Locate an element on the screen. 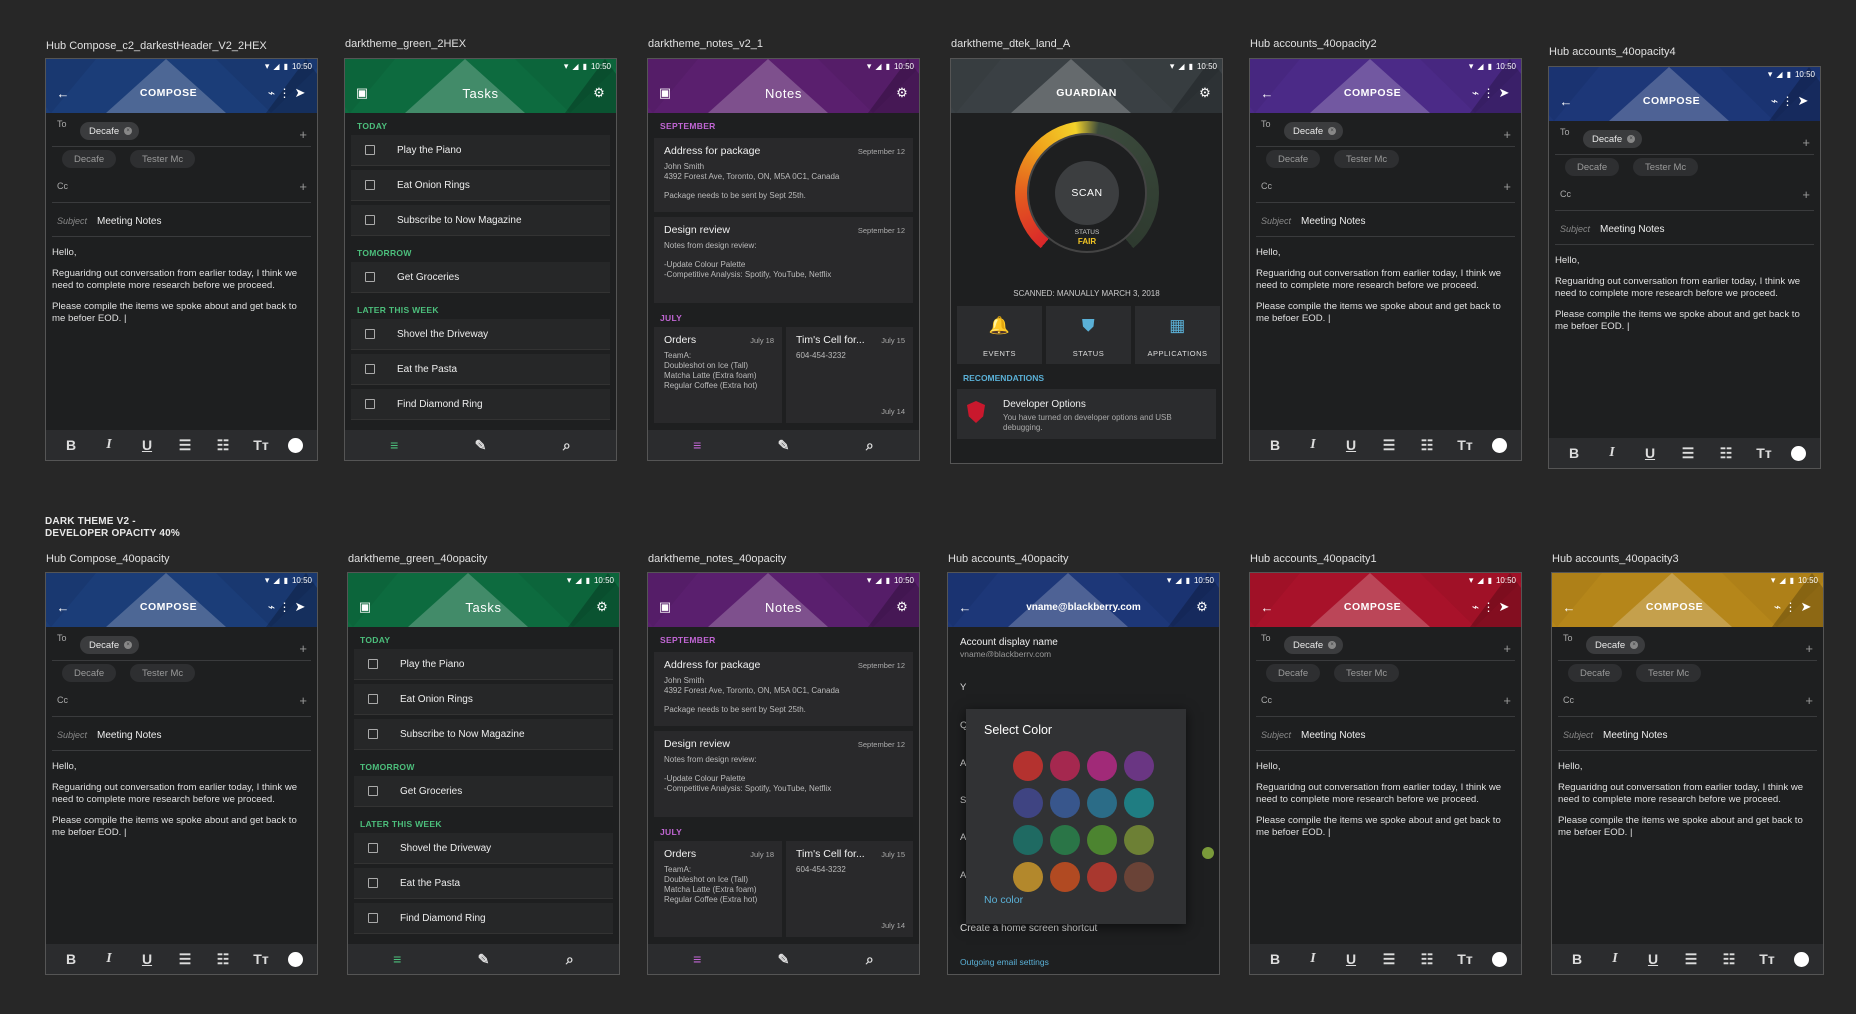 Image resolution: width=1856 pixels, height=1014 pixels. task-item: Subscribe to Now Magazine is located at coordinates (480, 220).